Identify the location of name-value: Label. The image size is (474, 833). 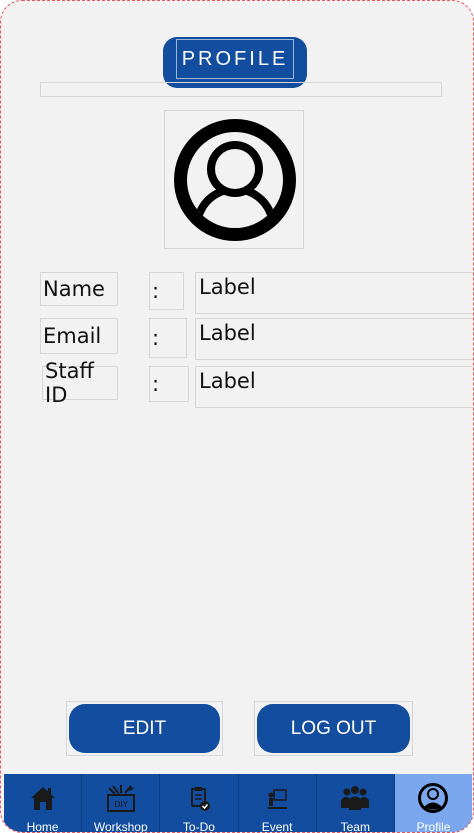
(334, 293).